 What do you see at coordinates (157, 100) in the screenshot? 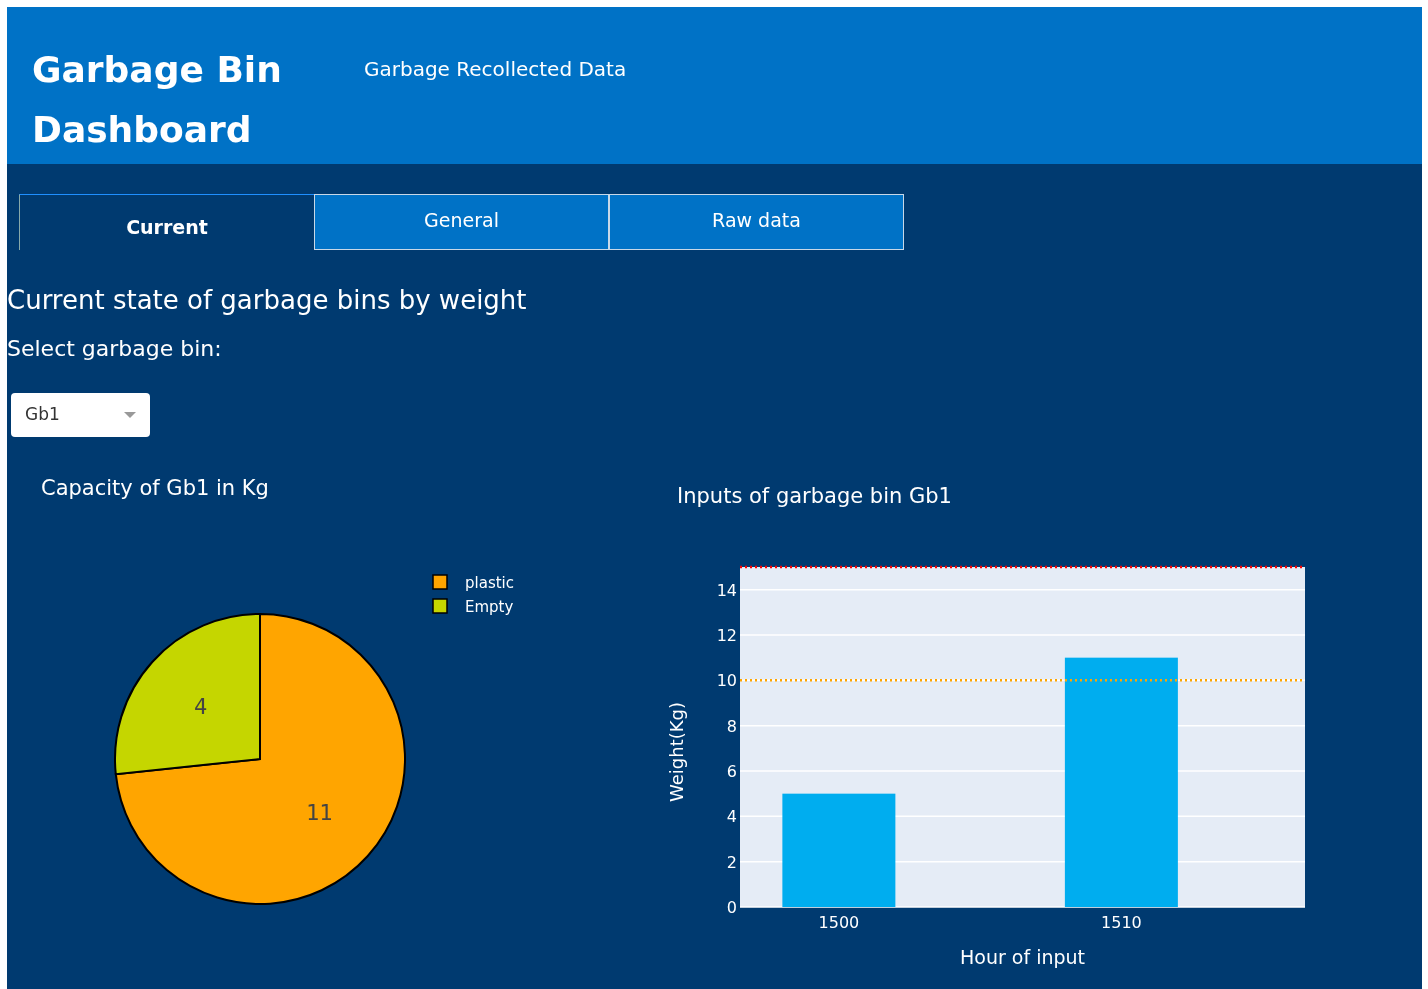
I see `dashboard-title: Garbage Bin Dashboard` at bounding box center [157, 100].